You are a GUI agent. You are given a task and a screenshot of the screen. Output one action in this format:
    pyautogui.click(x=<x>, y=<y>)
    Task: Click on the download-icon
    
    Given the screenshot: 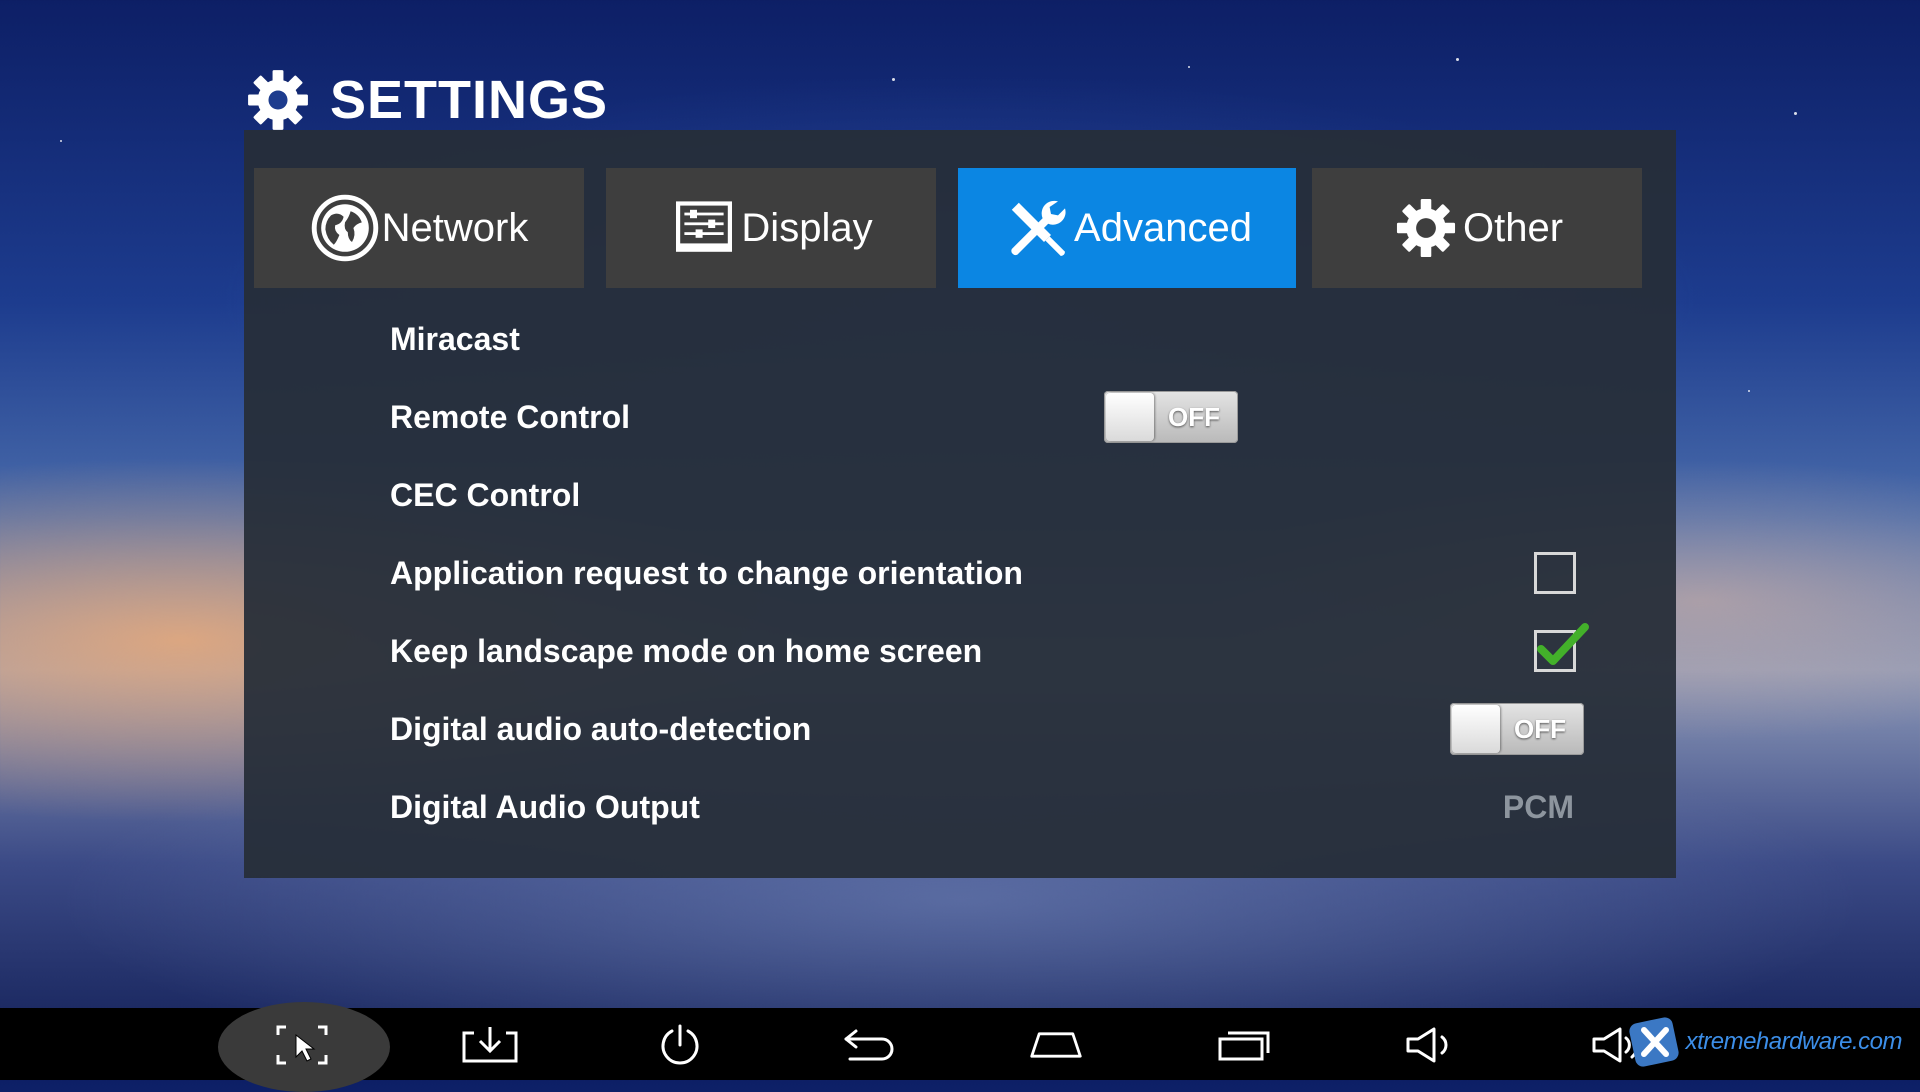 What is the action you would take?
    pyautogui.click(x=490, y=1045)
    